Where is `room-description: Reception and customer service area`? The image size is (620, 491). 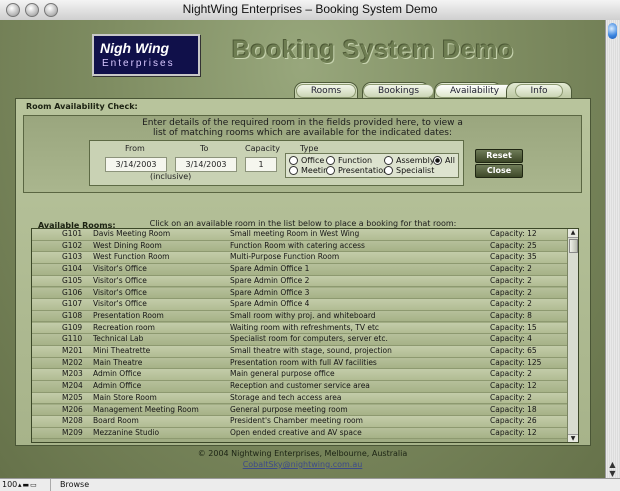
room-description: Reception and customer service area is located at coordinates (300, 386).